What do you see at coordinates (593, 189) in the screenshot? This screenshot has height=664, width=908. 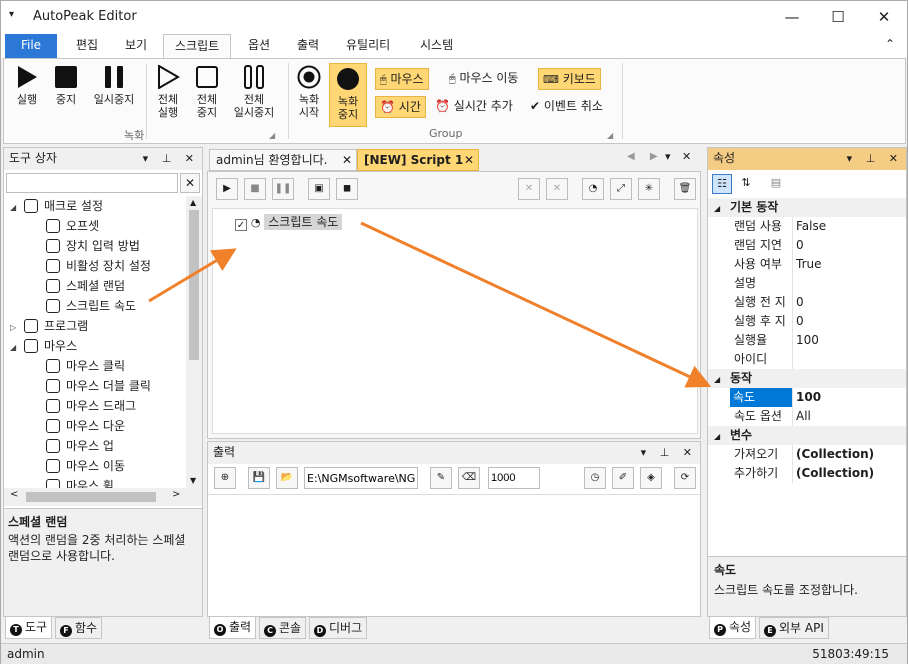 I see `history-button: ◔` at bounding box center [593, 189].